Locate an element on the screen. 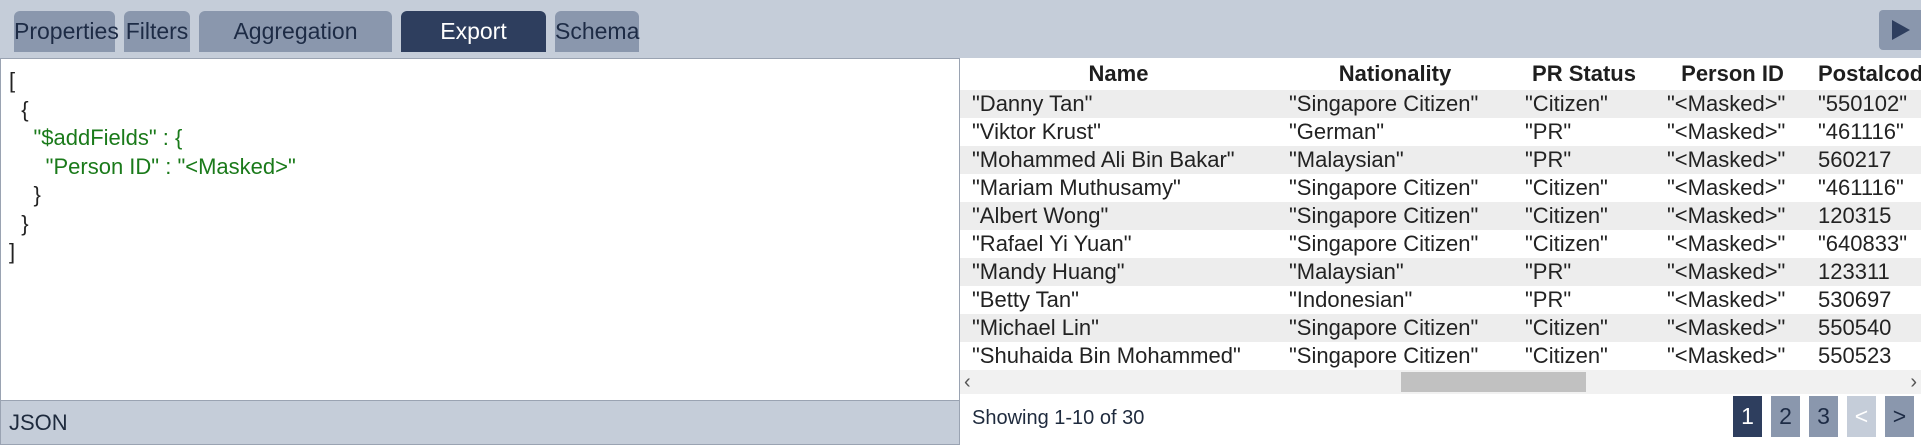 Image resolution: width=1921 pixels, height=445 pixels. scrollbar-thumb is located at coordinates (1493, 382).